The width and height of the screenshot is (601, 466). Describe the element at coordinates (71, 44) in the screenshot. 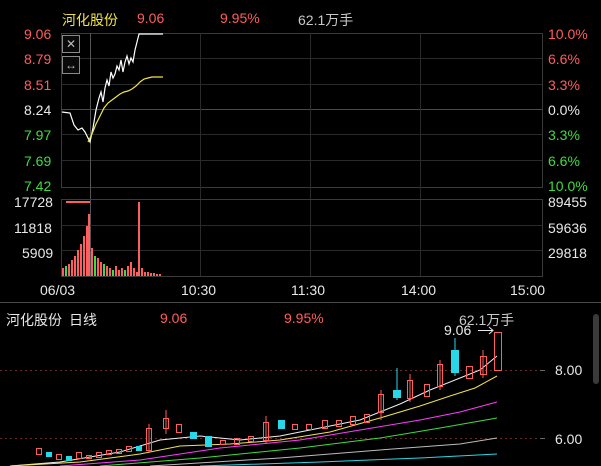

I see `close-icon: ✕` at that location.